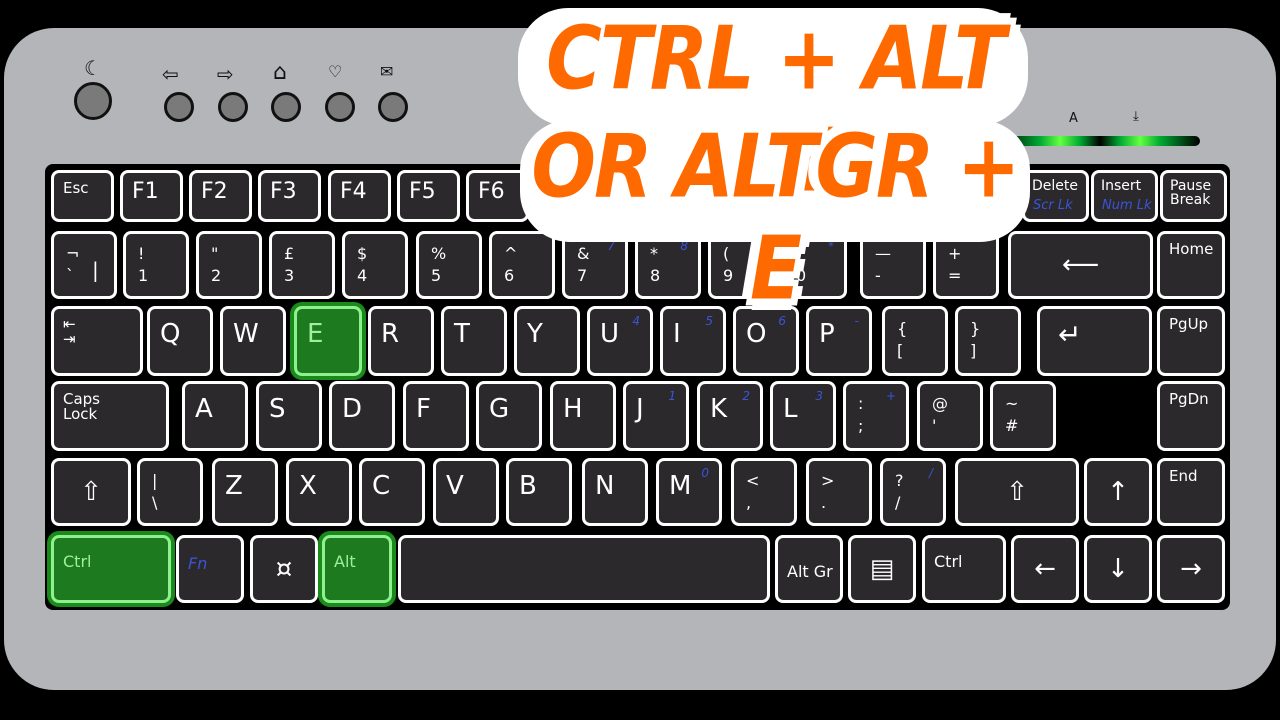 The width and height of the screenshot is (1280, 720). I want to click on key-label: Home, so click(1191, 249).